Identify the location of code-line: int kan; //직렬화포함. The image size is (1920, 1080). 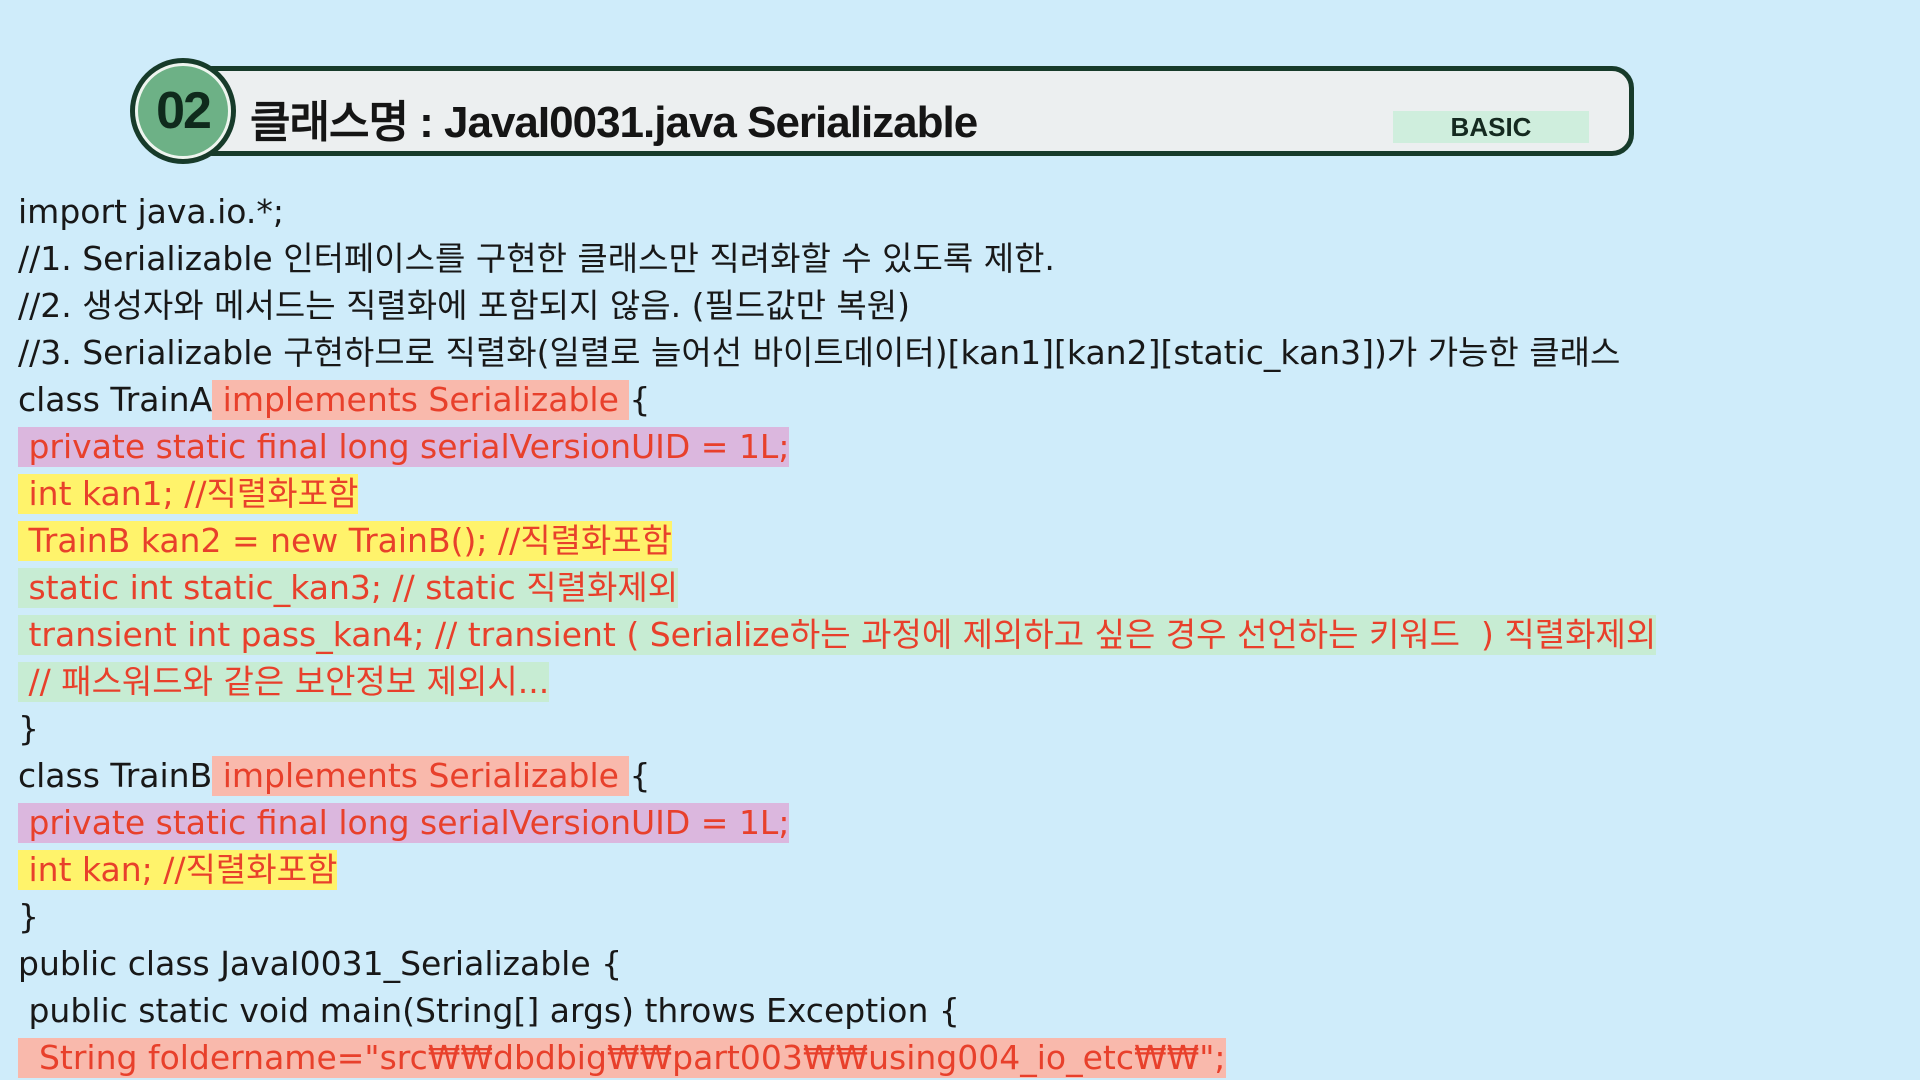
(963, 867).